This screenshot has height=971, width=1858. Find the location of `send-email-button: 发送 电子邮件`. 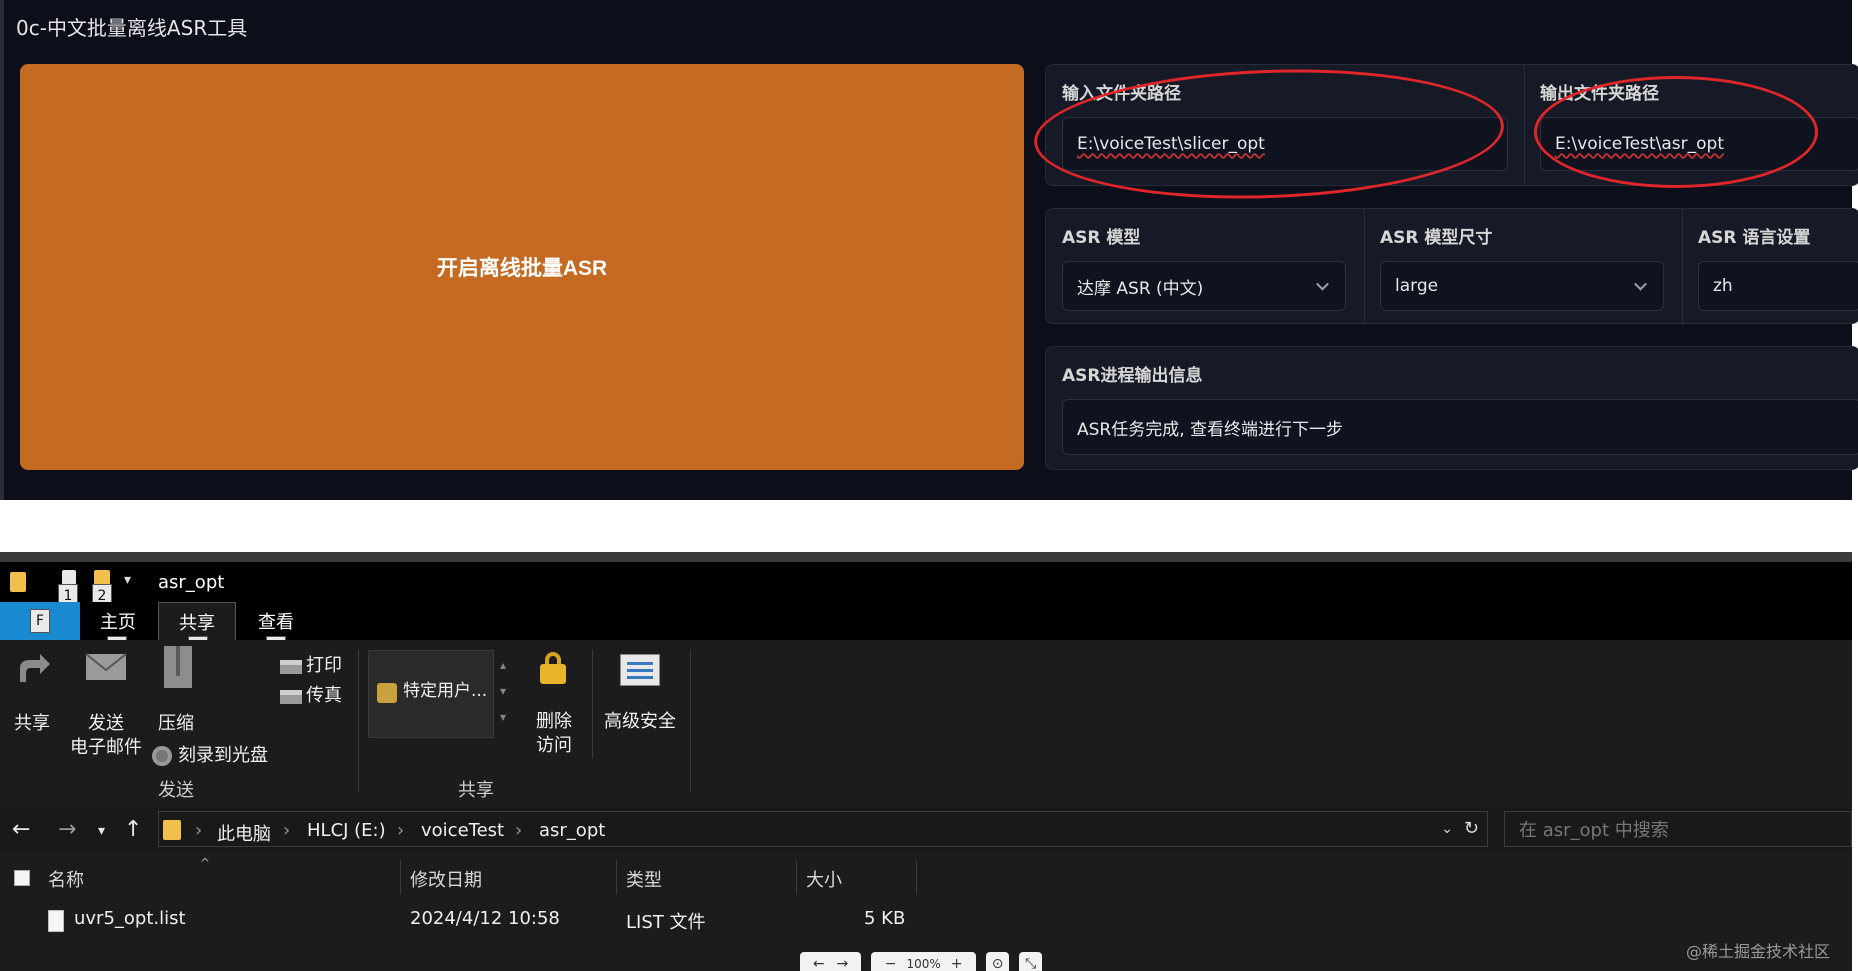

send-email-button: 发送 电子邮件 is located at coordinates (106, 736).